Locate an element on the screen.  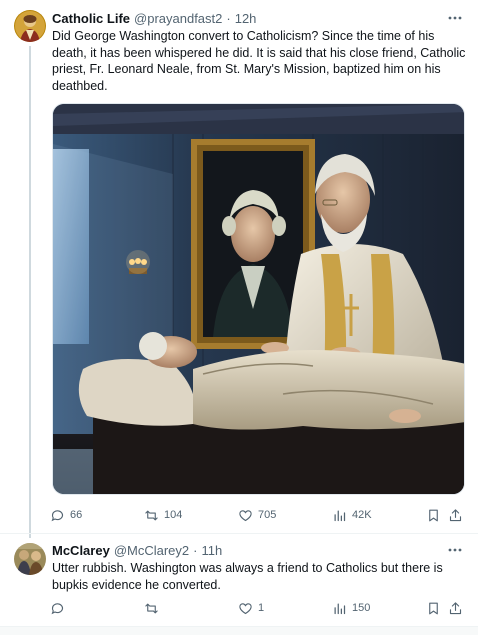
tweet-actions: 66 104 705 42K is located at coordinates (259, 515).